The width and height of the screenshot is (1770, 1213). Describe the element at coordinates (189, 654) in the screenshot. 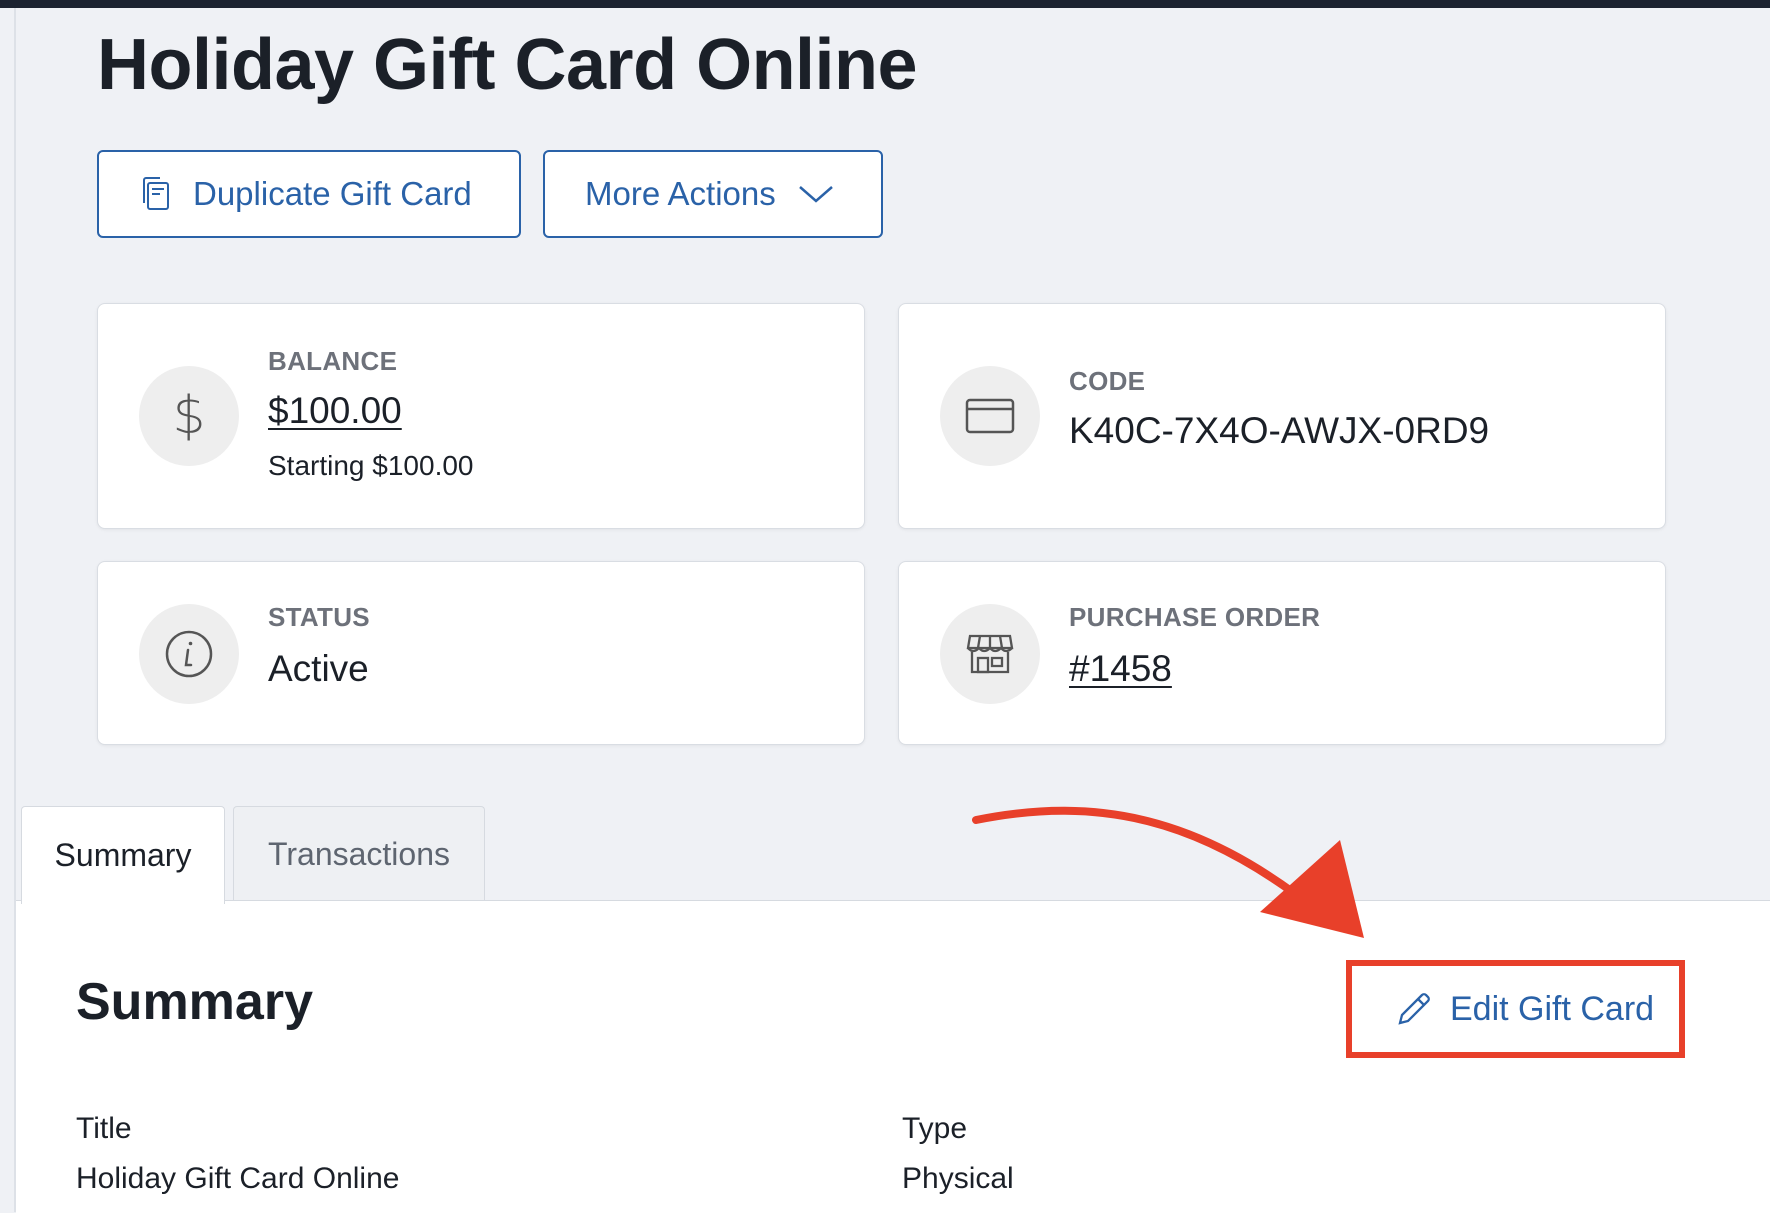

I see `info-icon` at that location.